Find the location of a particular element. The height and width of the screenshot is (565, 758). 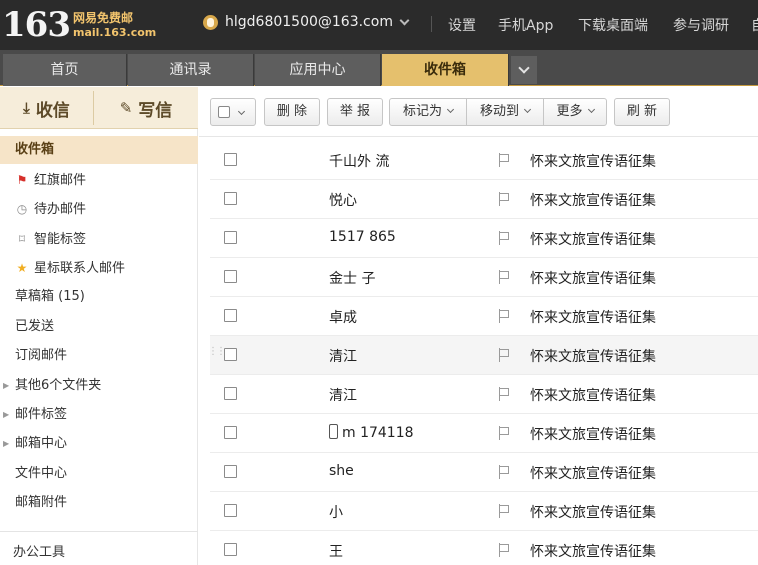

star-icon: ★ is located at coordinates (22, 268).